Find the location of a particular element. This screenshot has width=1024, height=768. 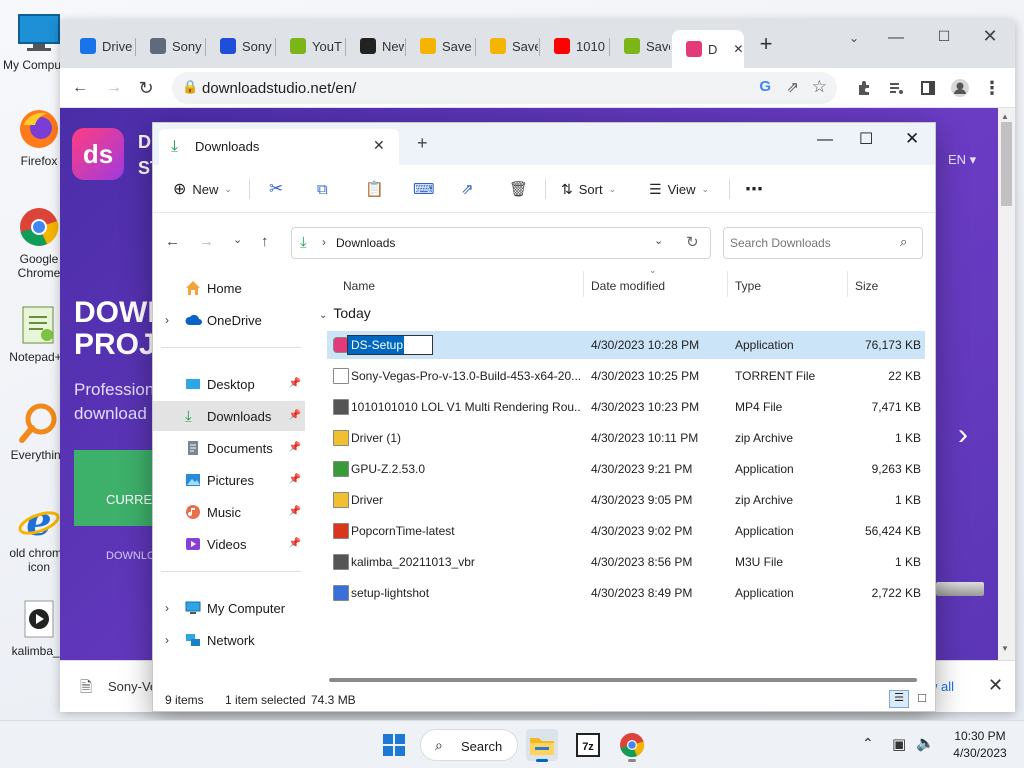

language-selector: EN ▾ is located at coordinates (962, 160).